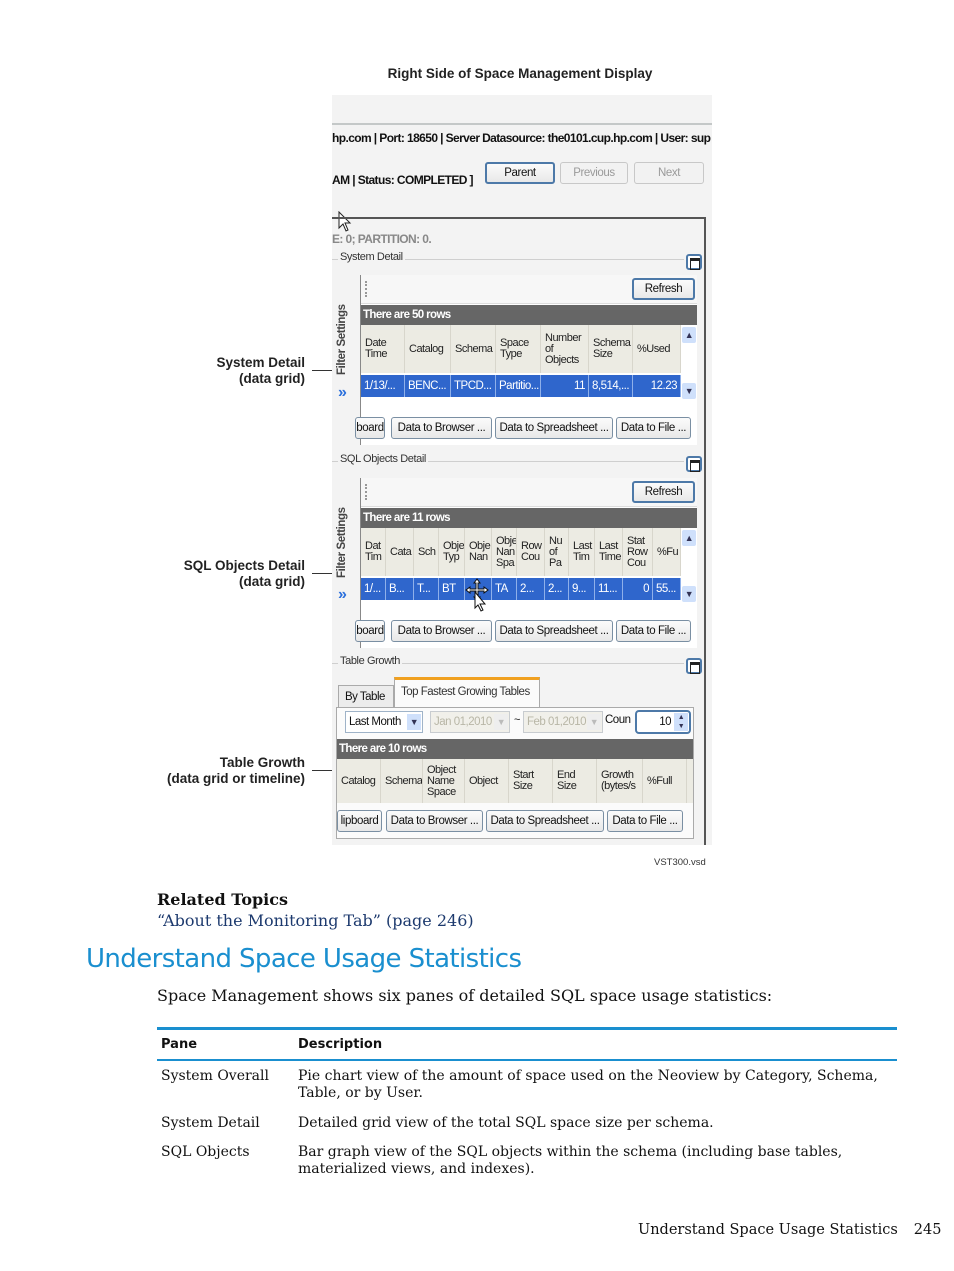 This screenshot has height=1271, width=954. What do you see at coordinates (680, 862) in the screenshot?
I see `figure-file-label: VST300.vsd` at bounding box center [680, 862].